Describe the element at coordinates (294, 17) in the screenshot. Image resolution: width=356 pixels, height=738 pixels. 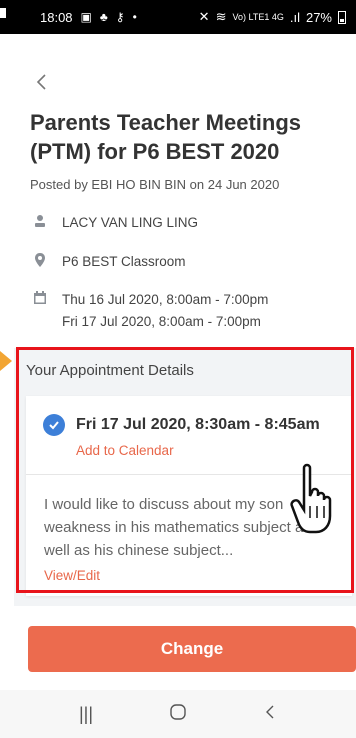
I see `signal-icon: .ıl` at that location.